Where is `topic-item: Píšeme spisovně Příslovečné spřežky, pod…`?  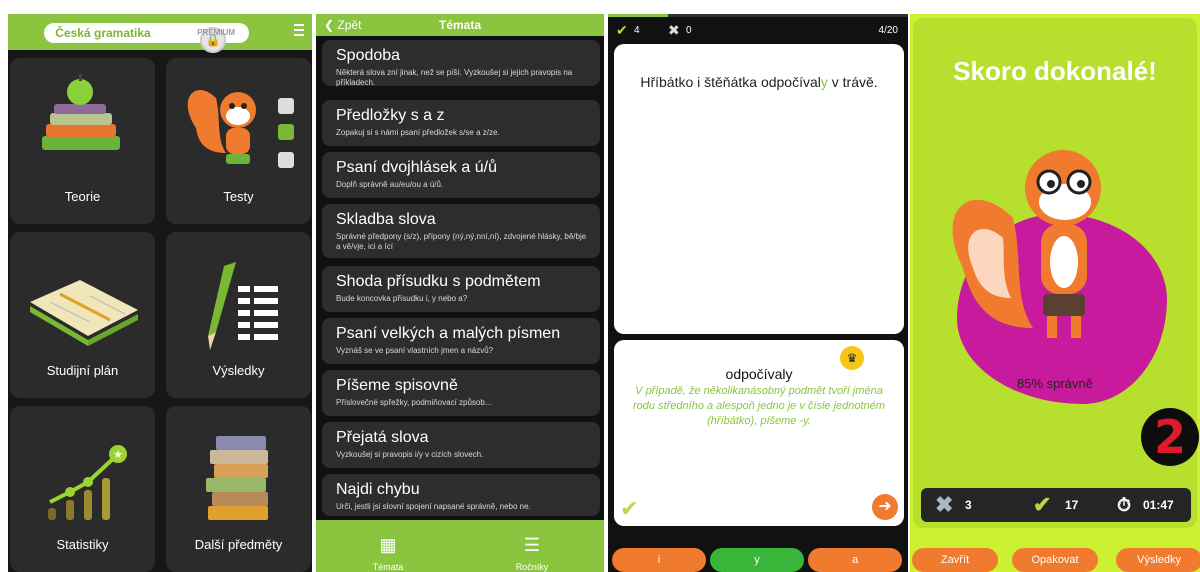
topic-item: Píšeme spisovně Příslovečné spřežky, pod… is located at coordinates (461, 393).